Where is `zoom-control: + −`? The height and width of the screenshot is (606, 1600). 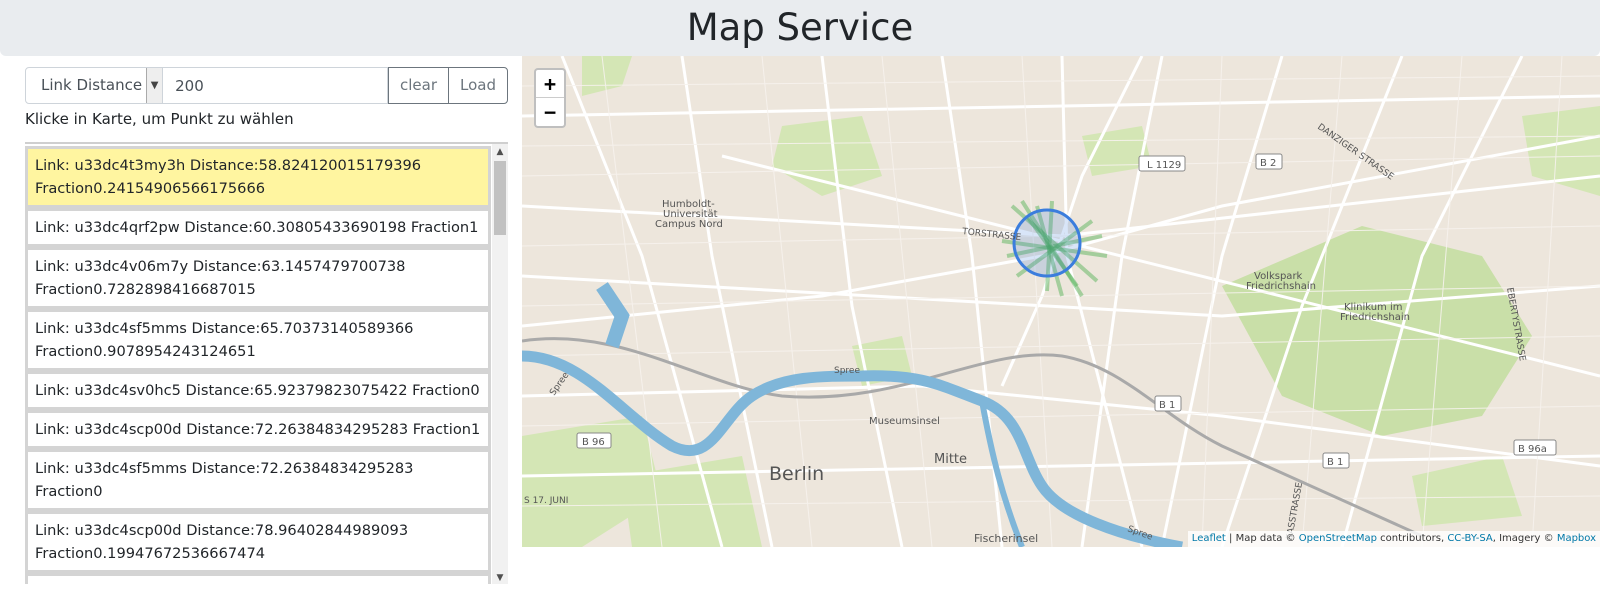
zoom-control: + − is located at coordinates (550, 98).